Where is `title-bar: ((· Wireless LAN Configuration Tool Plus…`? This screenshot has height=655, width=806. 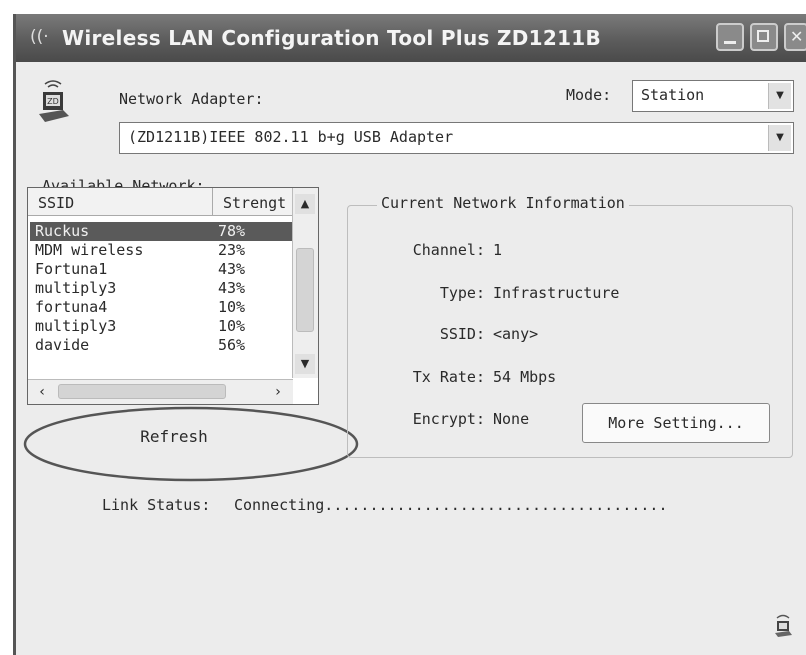
title-bar: ((· Wireless LAN Configuration Tool Plus… is located at coordinates (411, 38).